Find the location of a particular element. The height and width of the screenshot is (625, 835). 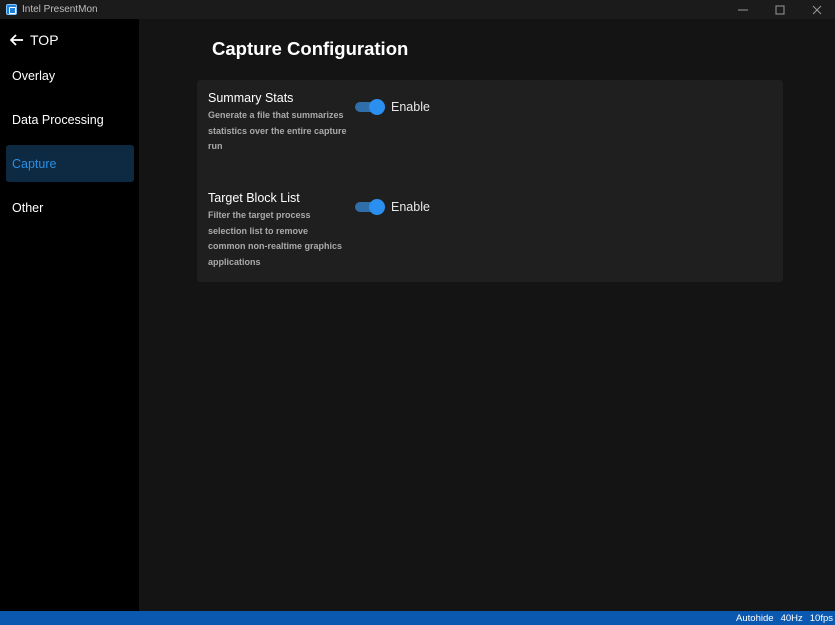

close-icon is located at coordinates (816, 9).